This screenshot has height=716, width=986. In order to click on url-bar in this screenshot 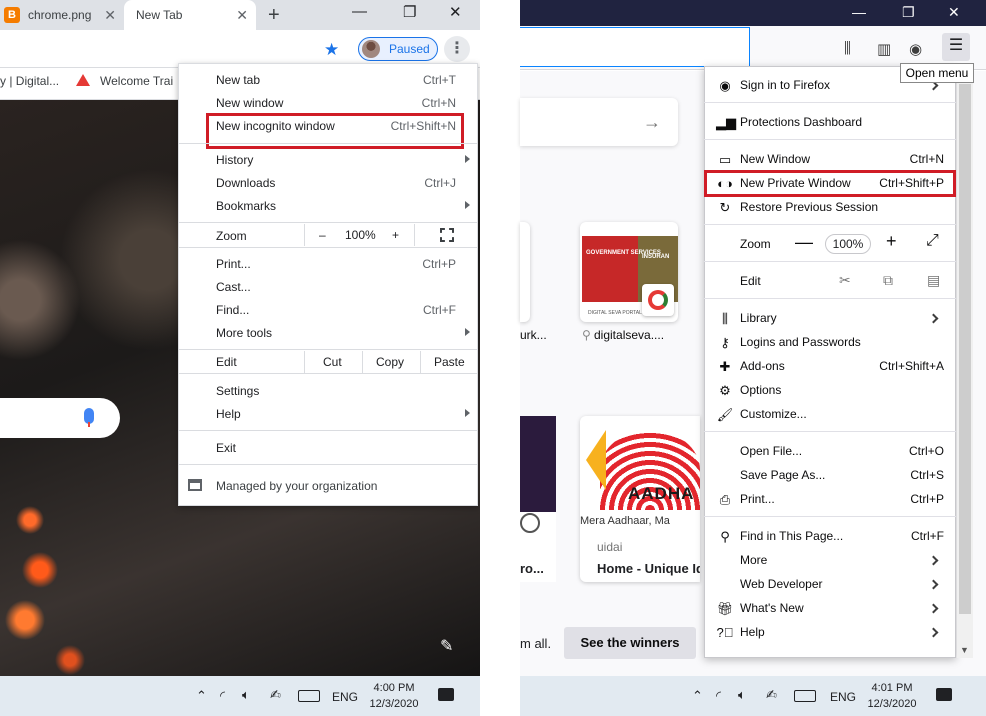, I will do `click(635, 47)`.